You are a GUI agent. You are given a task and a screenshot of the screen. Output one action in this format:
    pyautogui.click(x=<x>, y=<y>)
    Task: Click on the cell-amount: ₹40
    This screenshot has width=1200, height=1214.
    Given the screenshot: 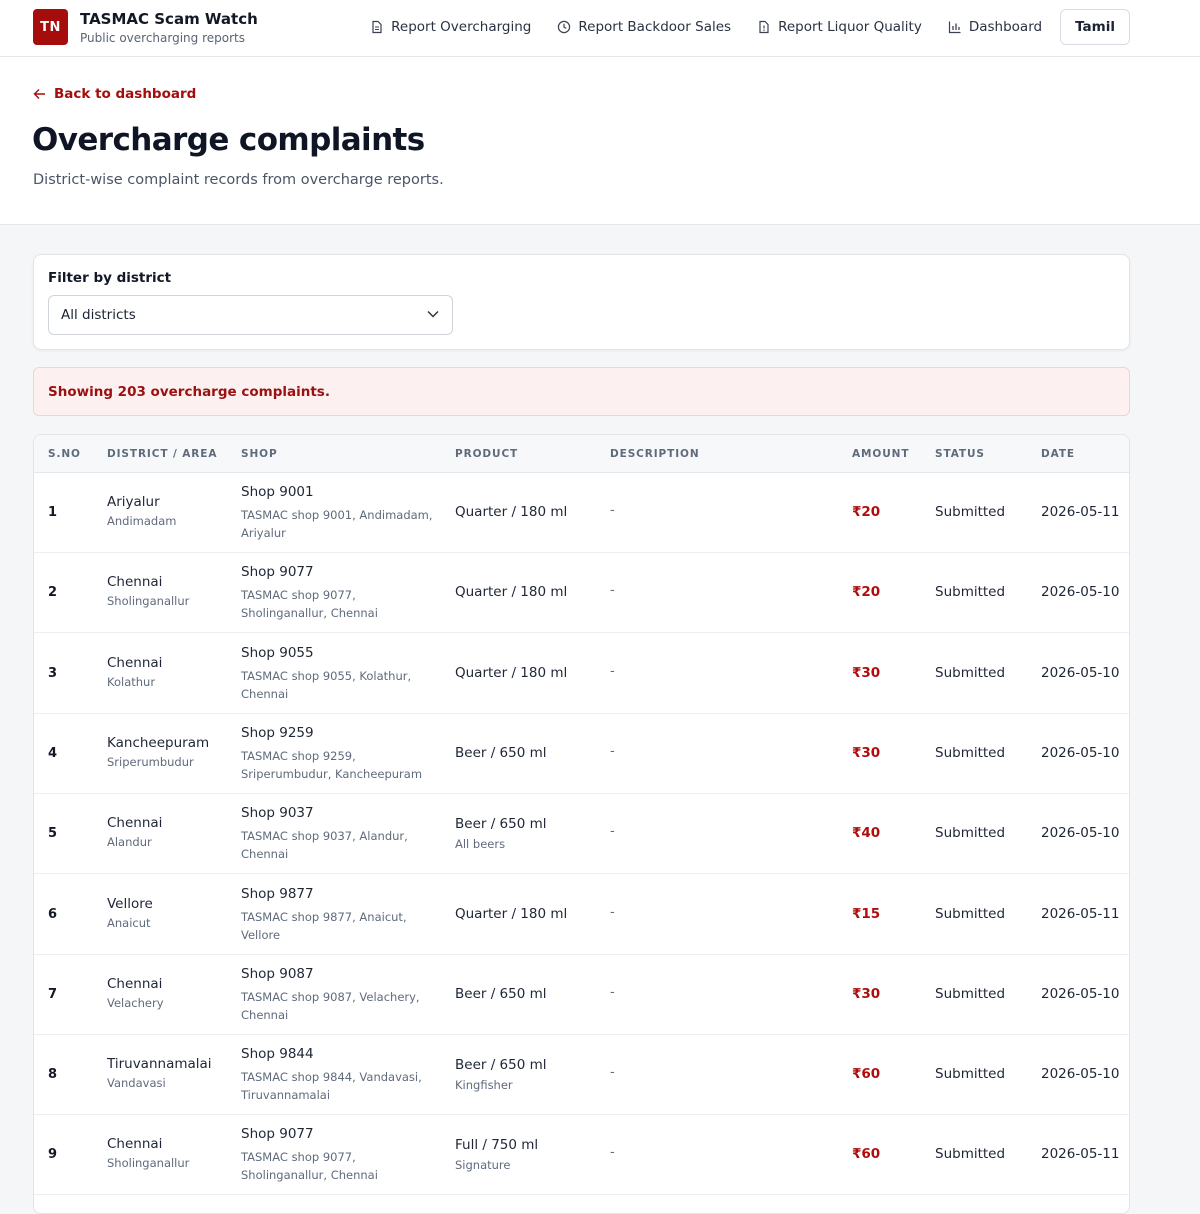 What is the action you would take?
    pyautogui.click(x=866, y=833)
    